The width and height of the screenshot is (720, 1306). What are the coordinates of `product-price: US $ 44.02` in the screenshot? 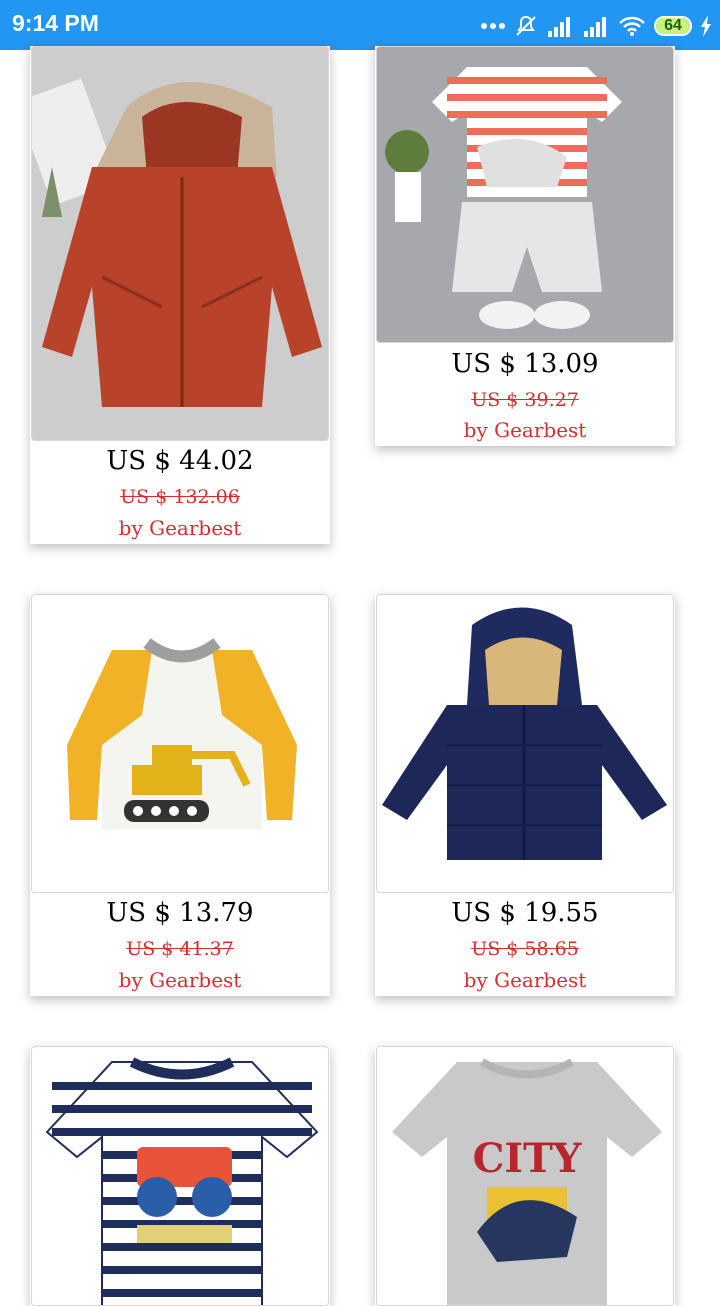 It's located at (180, 461).